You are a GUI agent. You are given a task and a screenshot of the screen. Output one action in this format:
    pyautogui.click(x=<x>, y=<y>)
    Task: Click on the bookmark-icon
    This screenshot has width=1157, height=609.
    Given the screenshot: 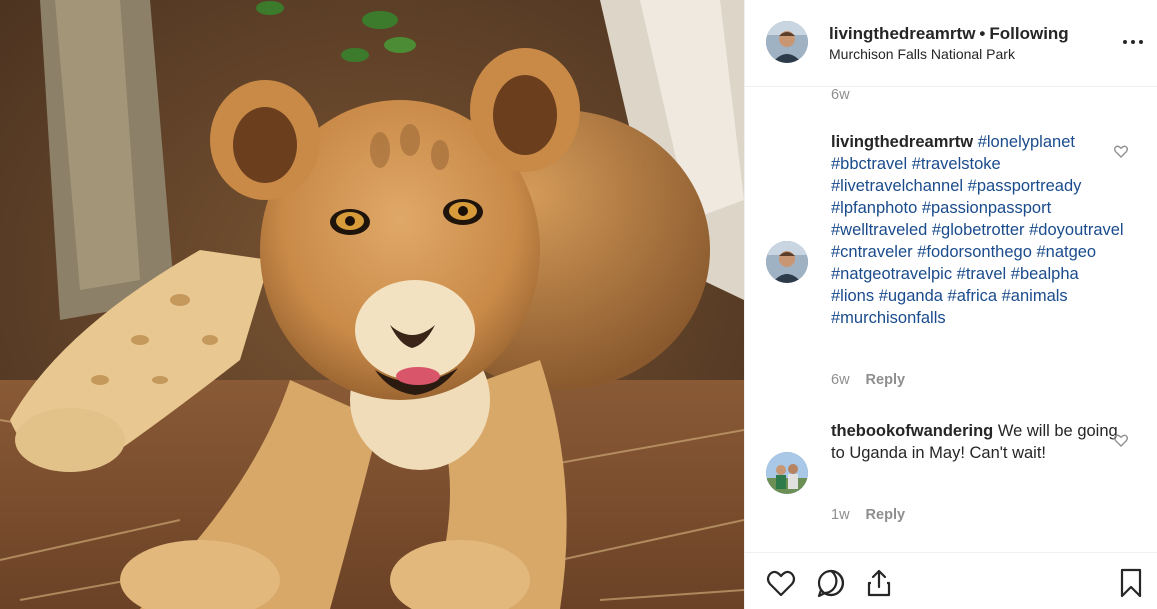 What is the action you would take?
    pyautogui.click(x=1131, y=583)
    